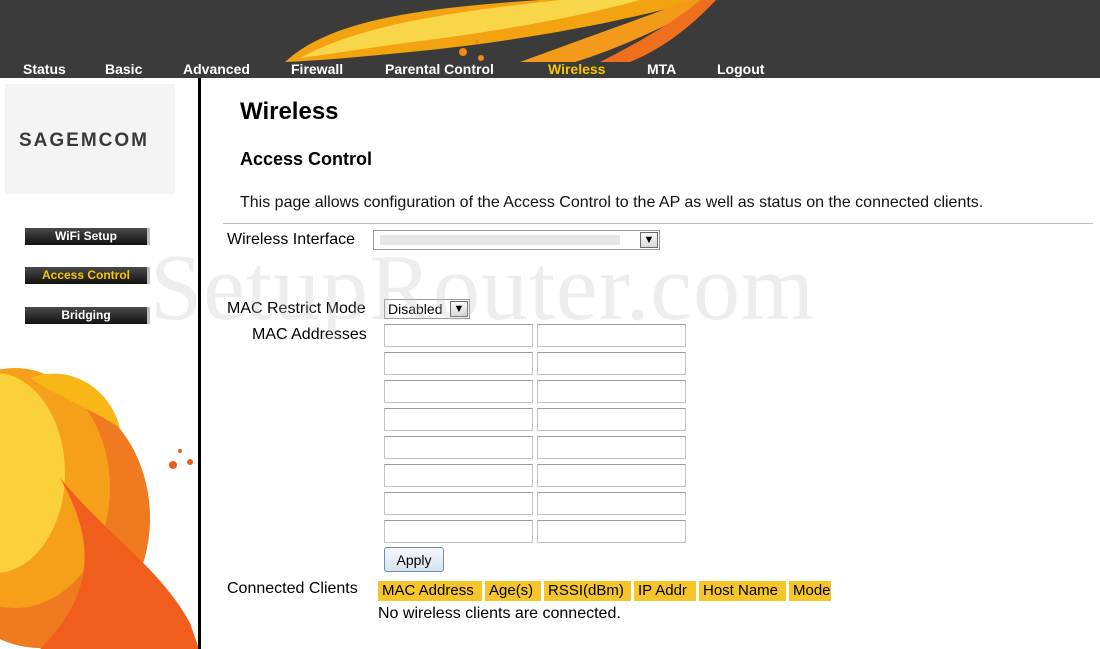 Image resolution: width=1100 pixels, height=649 pixels. Describe the element at coordinates (740, 69) in the screenshot. I see `nav-logout: Logout` at that location.